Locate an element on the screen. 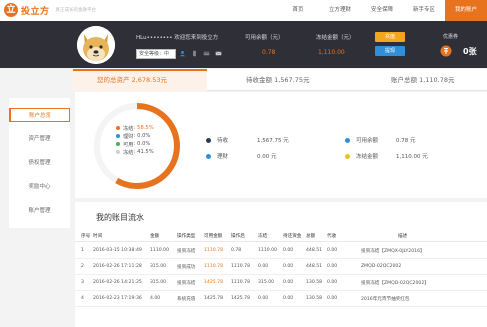 This screenshot has width=487, height=327. available-balance-label: 可用余额（元） is located at coordinates (264, 38).